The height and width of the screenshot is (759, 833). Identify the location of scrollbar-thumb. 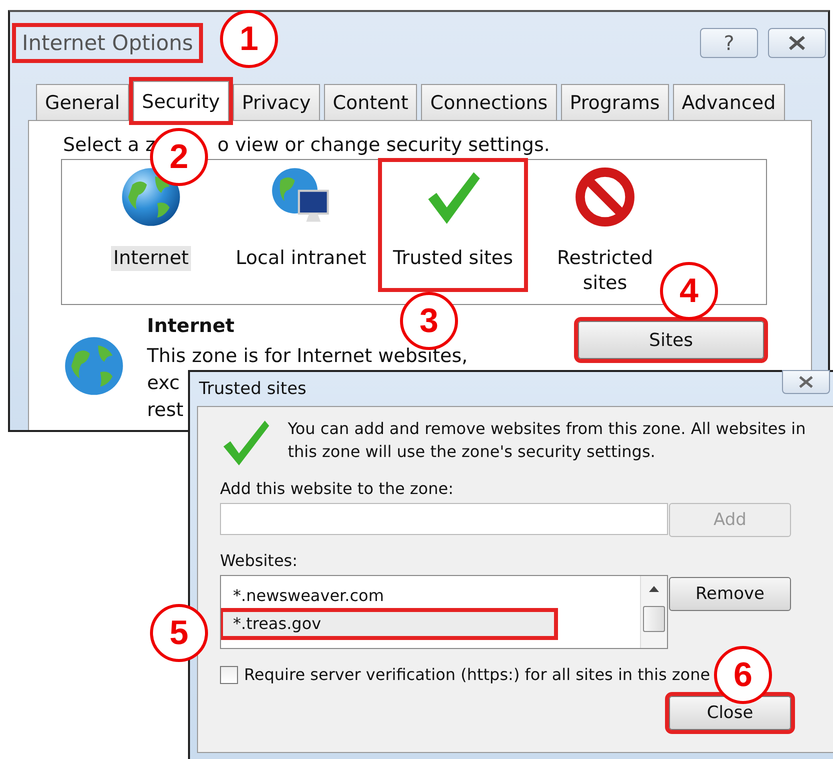
(654, 619).